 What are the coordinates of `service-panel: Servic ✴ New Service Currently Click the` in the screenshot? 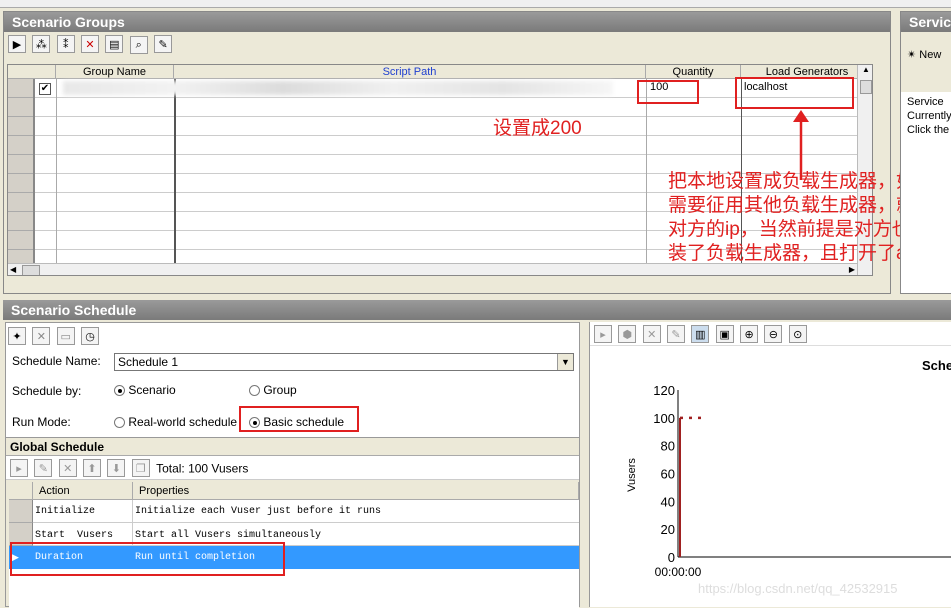 It's located at (925, 152).